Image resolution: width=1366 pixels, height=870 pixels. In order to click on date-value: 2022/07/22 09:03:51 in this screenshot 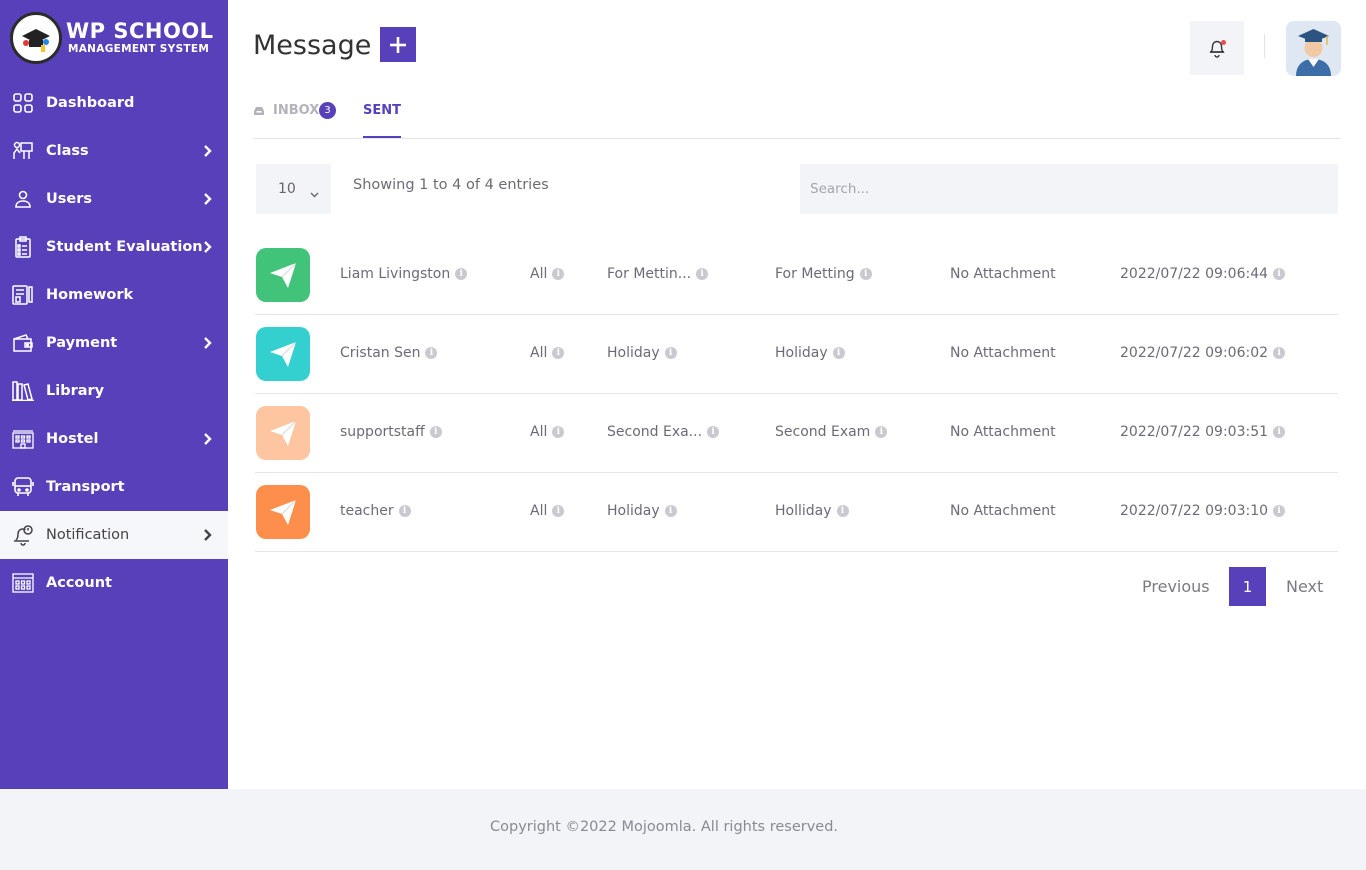, I will do `click(1194, 432)`.